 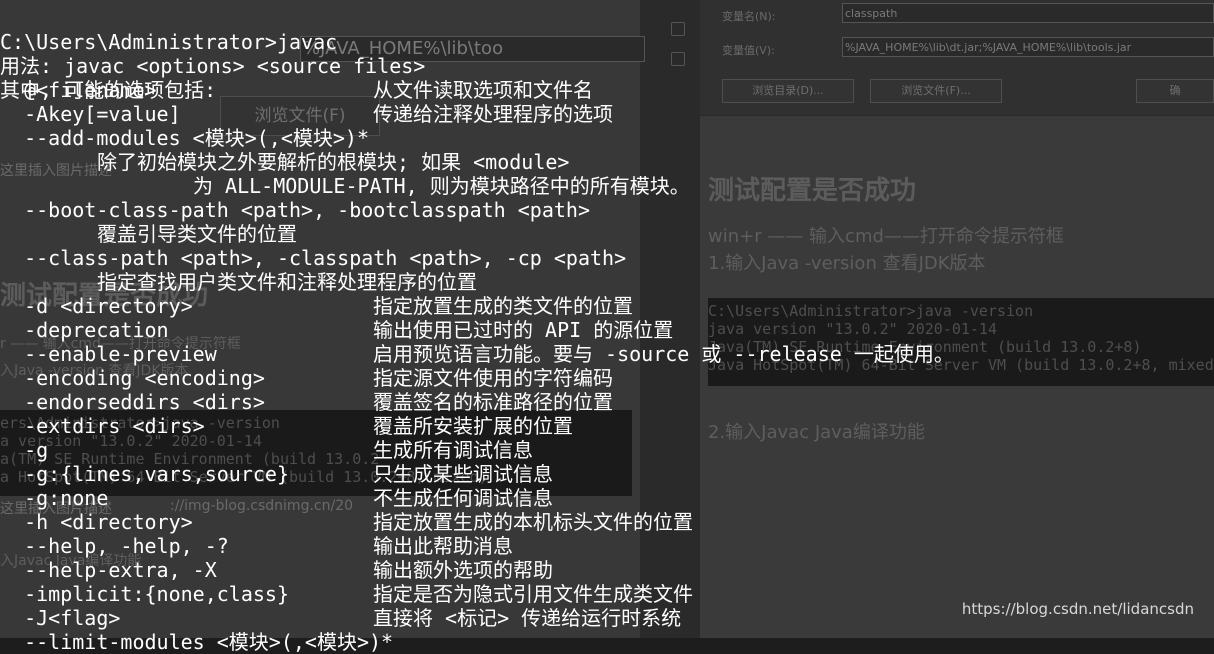 I want to click on console-option-continuation: 除了初始模块之外要解析的根模块; 如果 <module>, so click(x=333, y=162).